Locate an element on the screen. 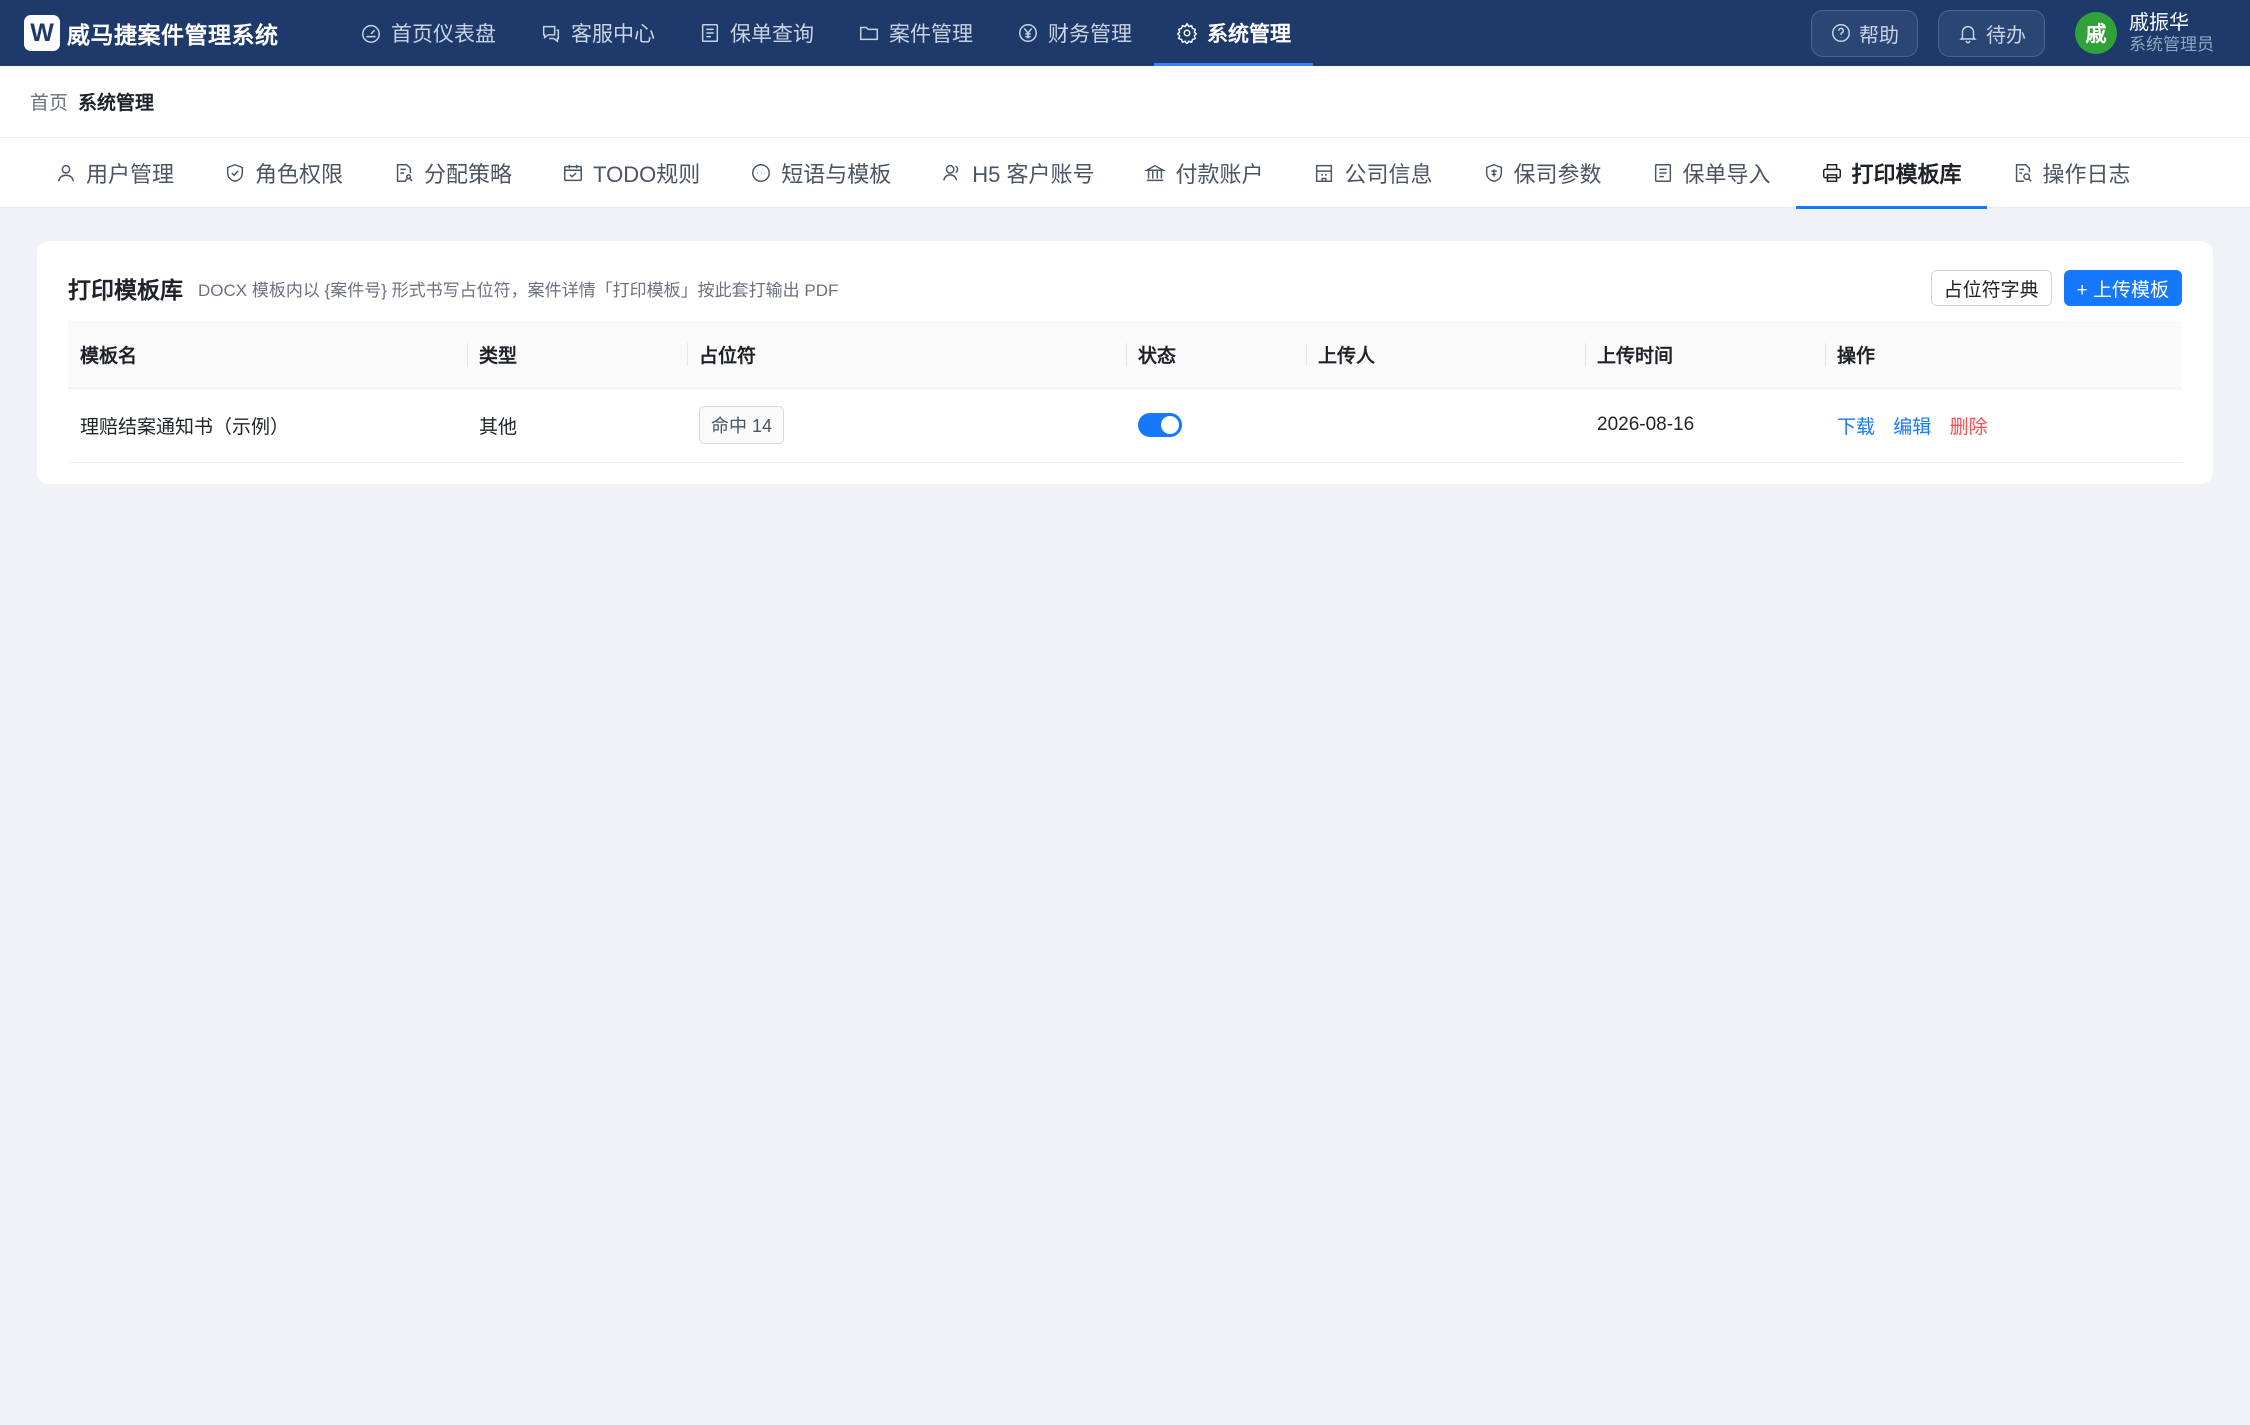  status-cell is located at coordinates (1216, 425).